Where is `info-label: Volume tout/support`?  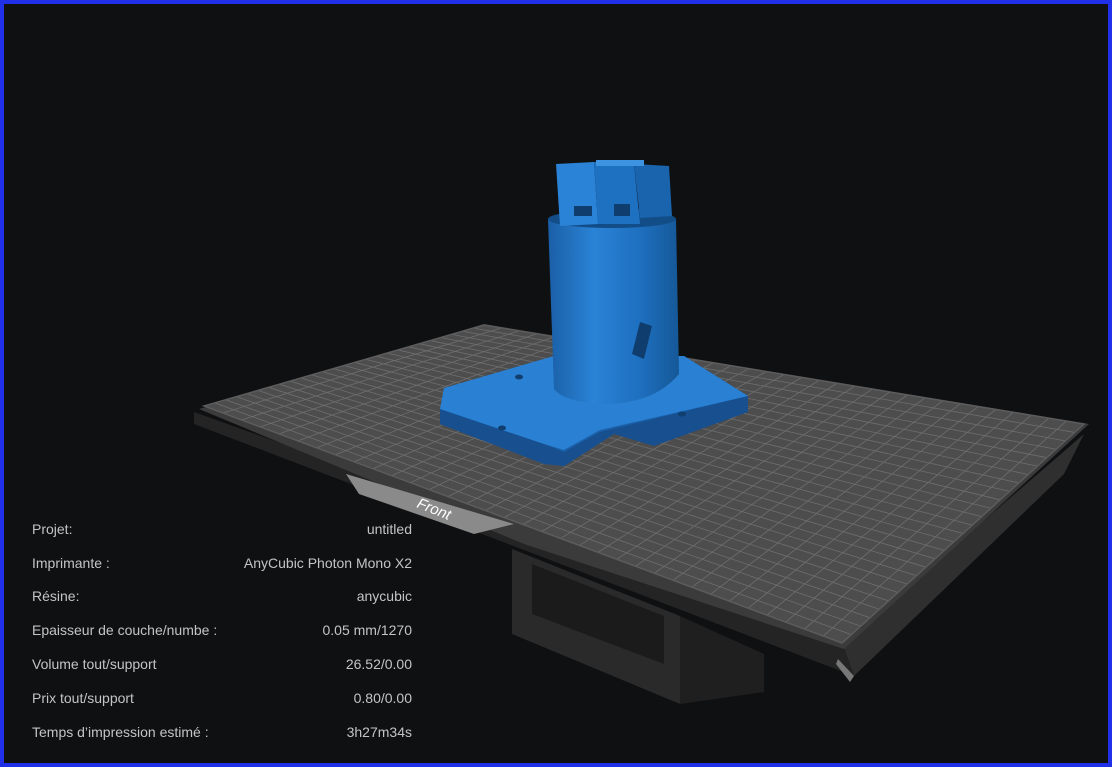 info-label: Volume tout/support is located at coordinates (94, 664).